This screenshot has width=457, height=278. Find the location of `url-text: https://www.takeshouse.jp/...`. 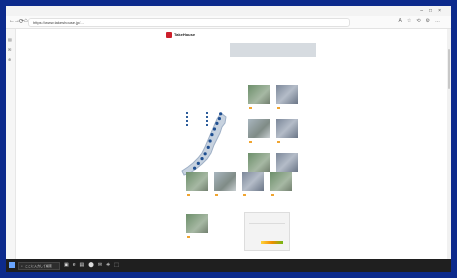

url-text: https://www.takeshouse.jp/... is located at coordinates (58, 22).